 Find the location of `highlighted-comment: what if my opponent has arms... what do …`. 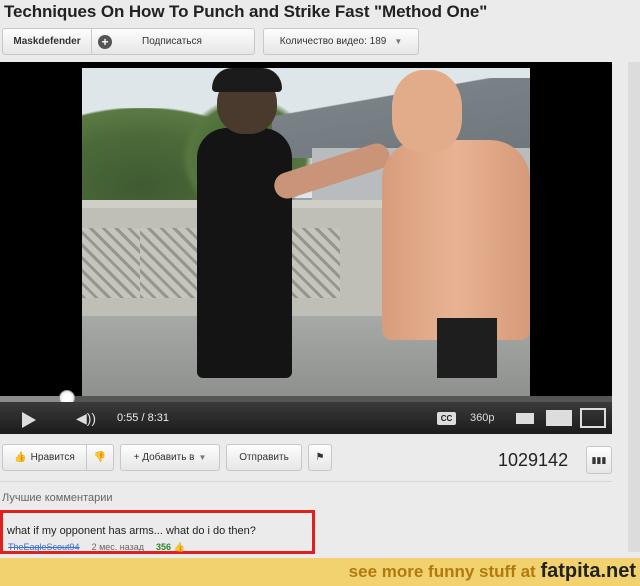

highlighted-comment: what if my opponent has arms... what do … is located at coordinates (157, 532).